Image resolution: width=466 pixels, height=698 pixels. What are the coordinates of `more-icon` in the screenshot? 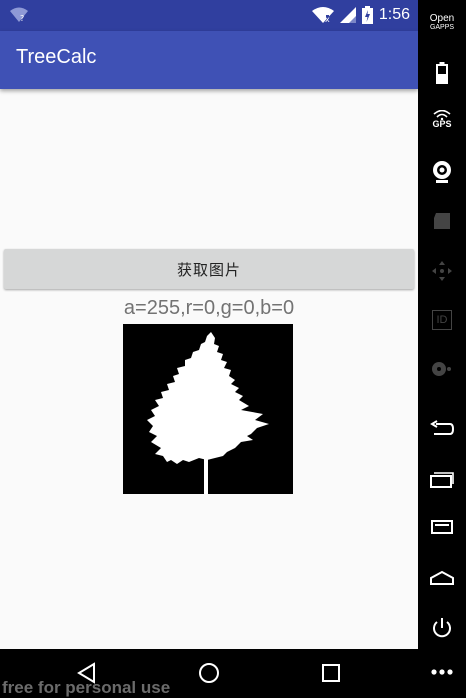 It's located at (442, 672).